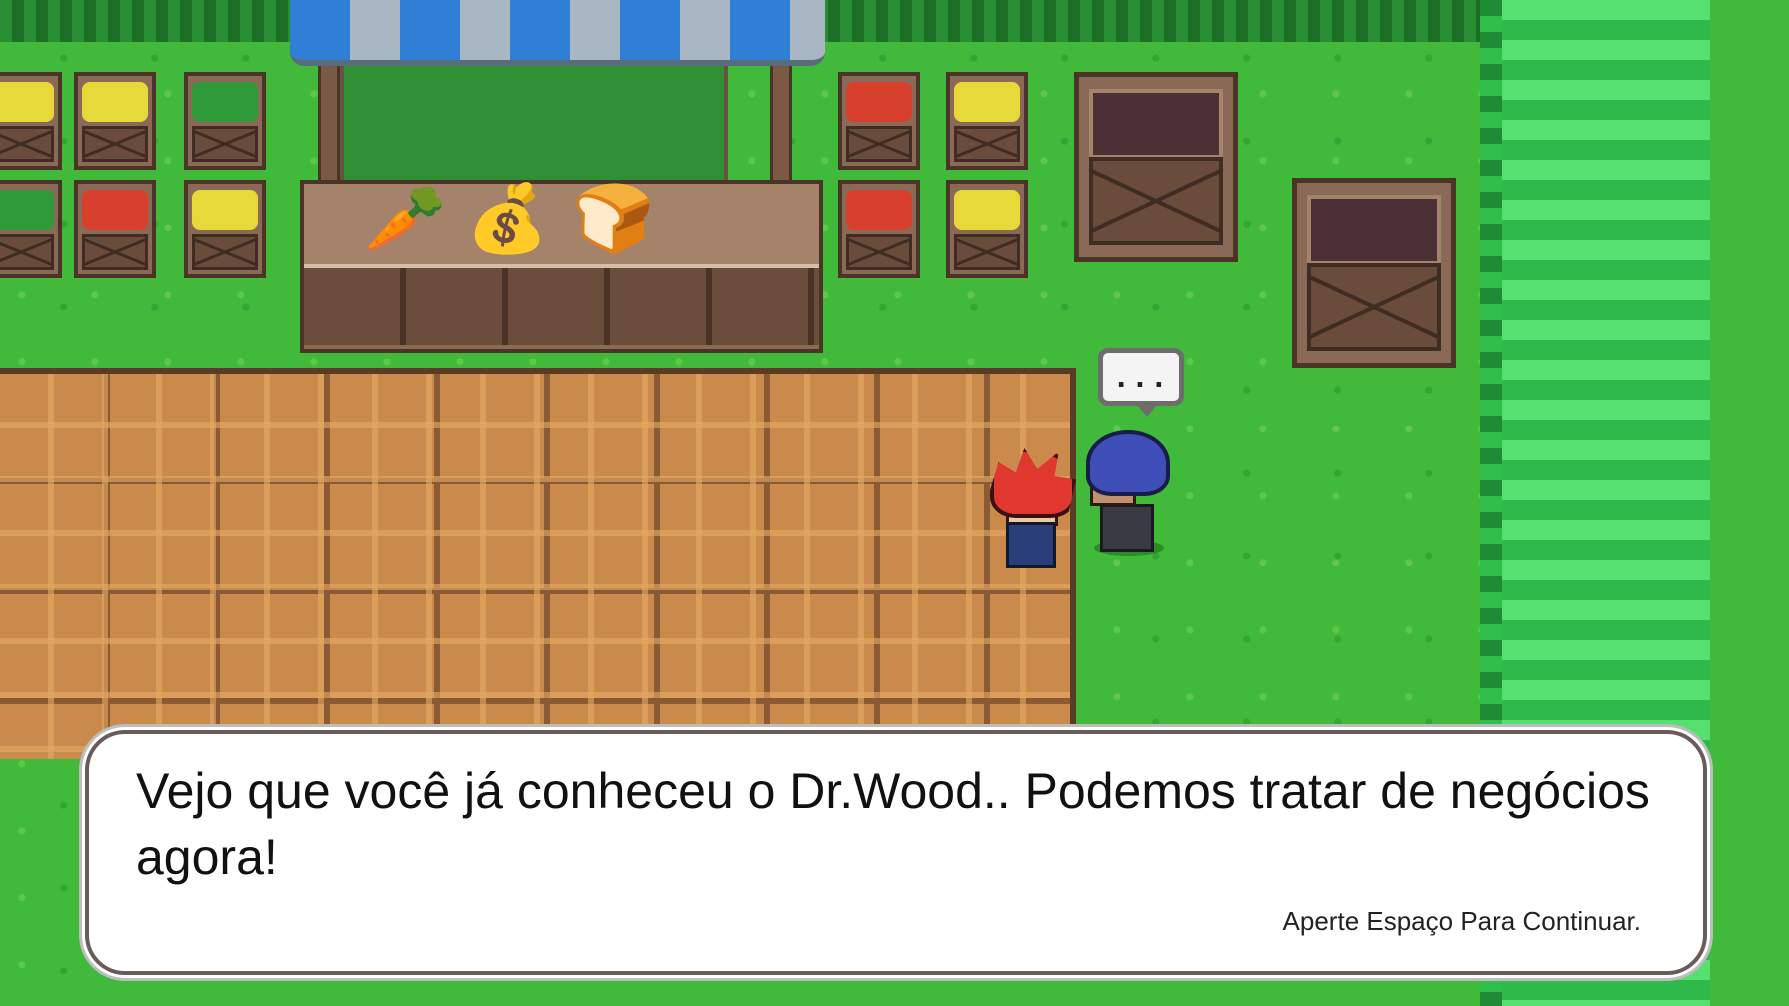  Describe the element at coordinates (405, 218) in the screenshot. I see `carrot-icon: 🥕` at that location.